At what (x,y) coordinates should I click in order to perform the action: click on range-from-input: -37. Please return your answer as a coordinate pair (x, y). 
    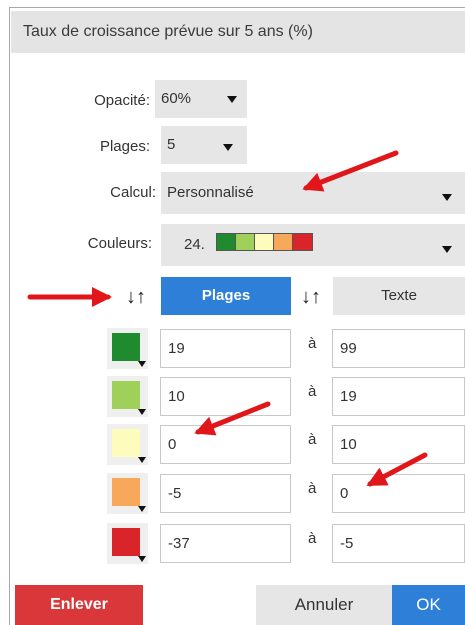
    Looking at the image, I should click on (225, 543).